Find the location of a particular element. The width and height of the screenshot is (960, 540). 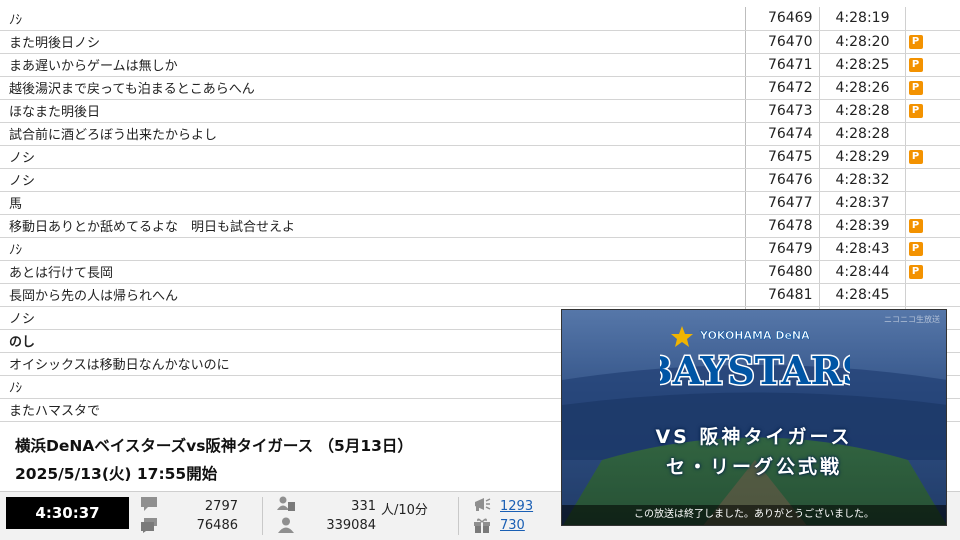

logo-main-text: BAYSTARS is located at coordinates (755, 370).